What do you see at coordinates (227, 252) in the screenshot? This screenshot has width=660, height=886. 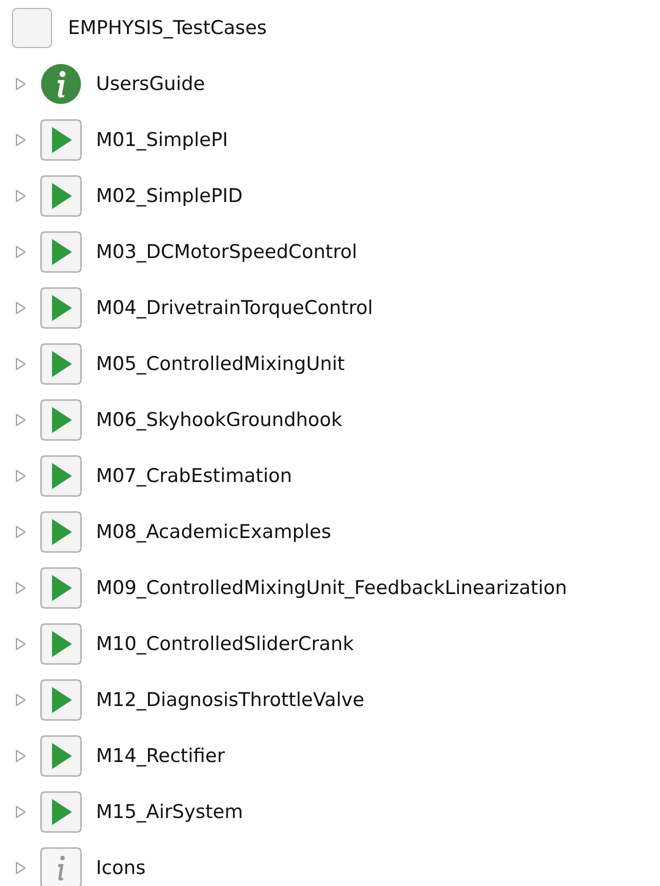 I see `tree-item-label: M03_DCMotorSpeedControl` at bounding box center [227, 252].